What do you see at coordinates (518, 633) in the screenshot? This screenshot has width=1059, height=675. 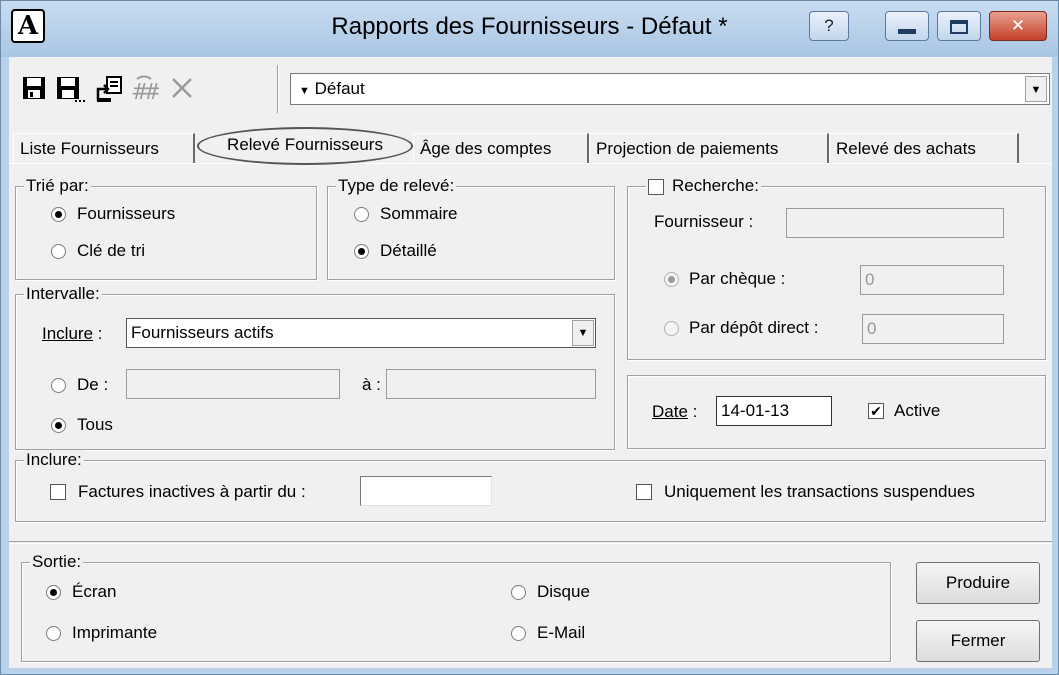 I see `output-email-radio` at bounding box center [518, 633].